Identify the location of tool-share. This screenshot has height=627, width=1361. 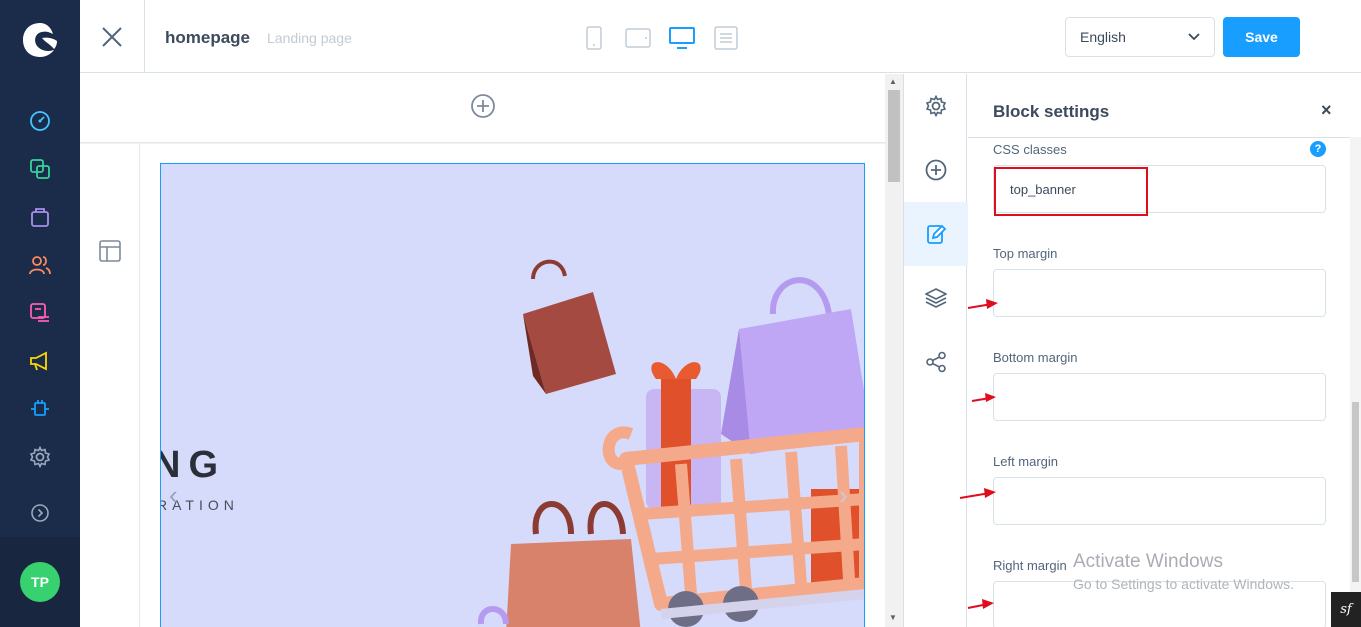
(936, 362).